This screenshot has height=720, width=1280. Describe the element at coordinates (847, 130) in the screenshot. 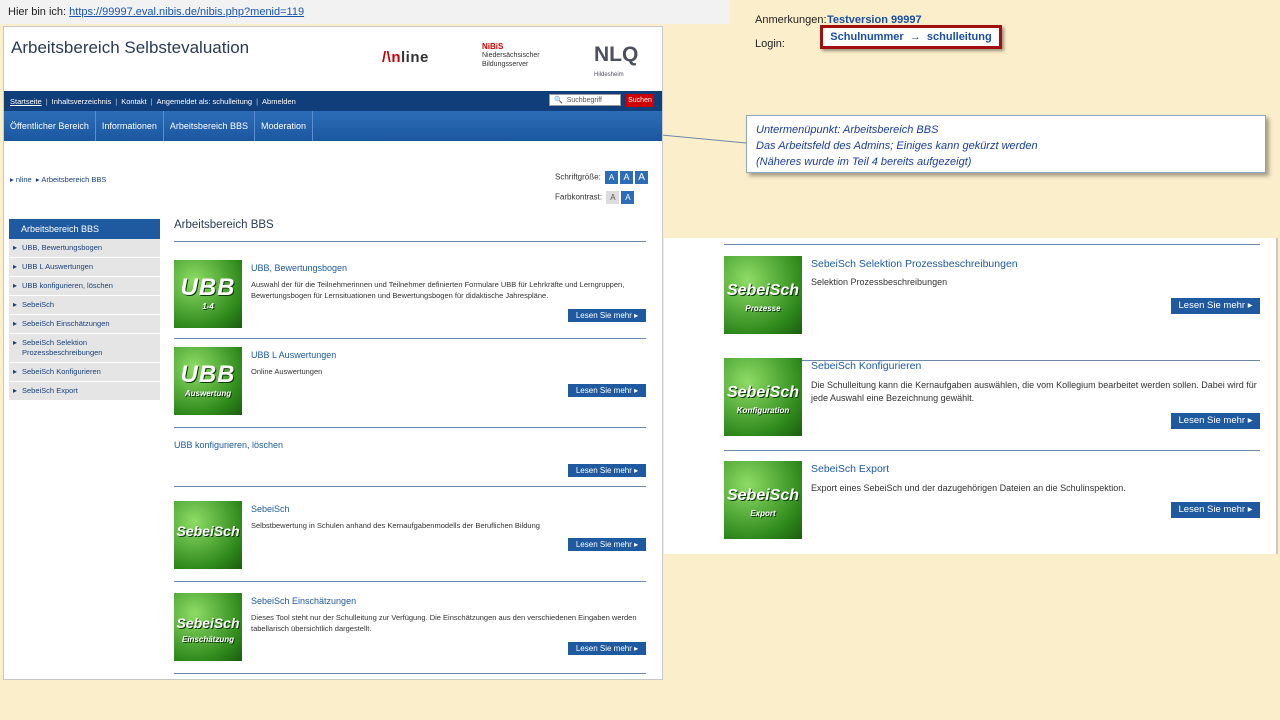

I see `callout-line-1: Untermenüpunkt: Arbeitsbereich BBS` at that location.